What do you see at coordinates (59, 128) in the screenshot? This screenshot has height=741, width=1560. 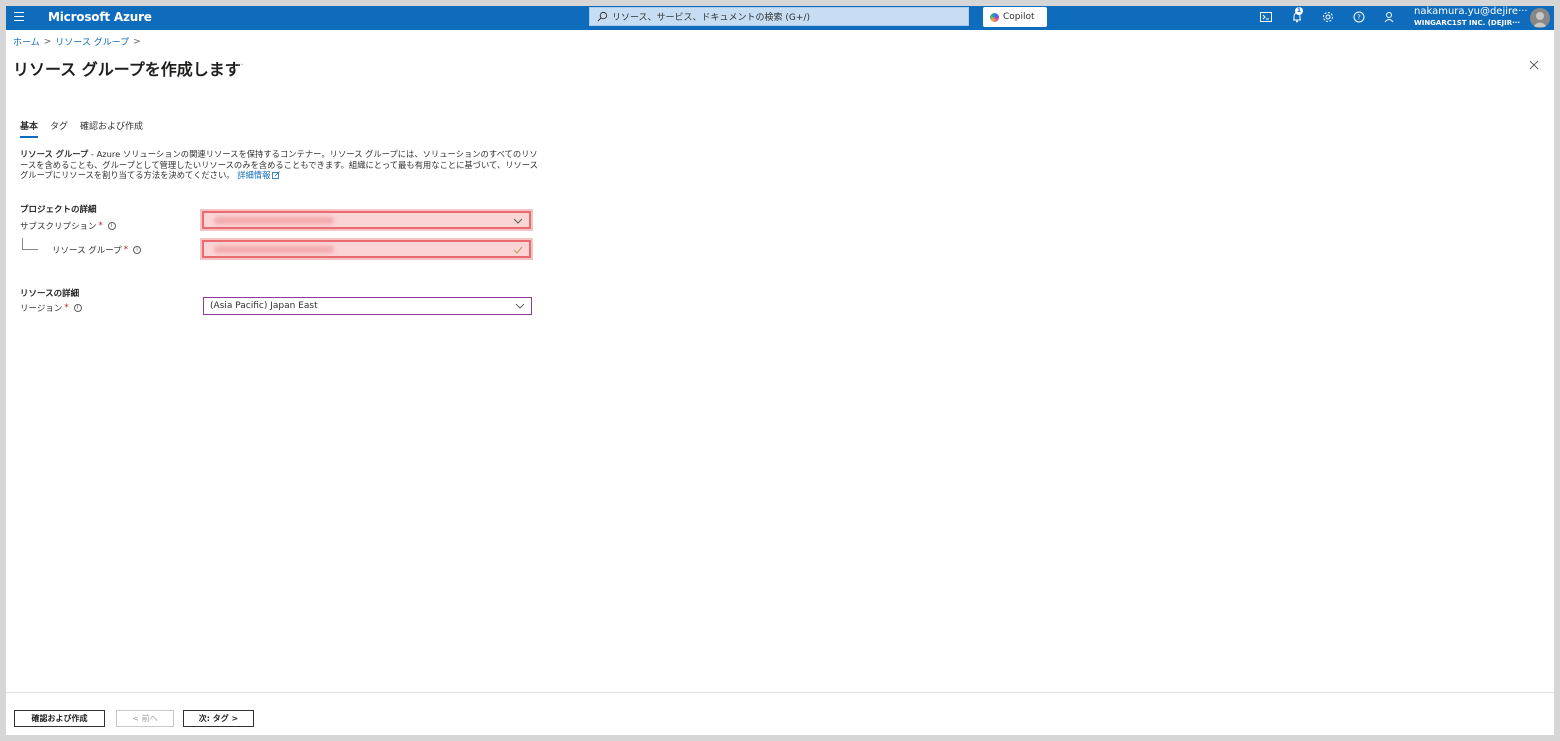 I see `tab-tags: タグ` at bounding box center [59, 128].